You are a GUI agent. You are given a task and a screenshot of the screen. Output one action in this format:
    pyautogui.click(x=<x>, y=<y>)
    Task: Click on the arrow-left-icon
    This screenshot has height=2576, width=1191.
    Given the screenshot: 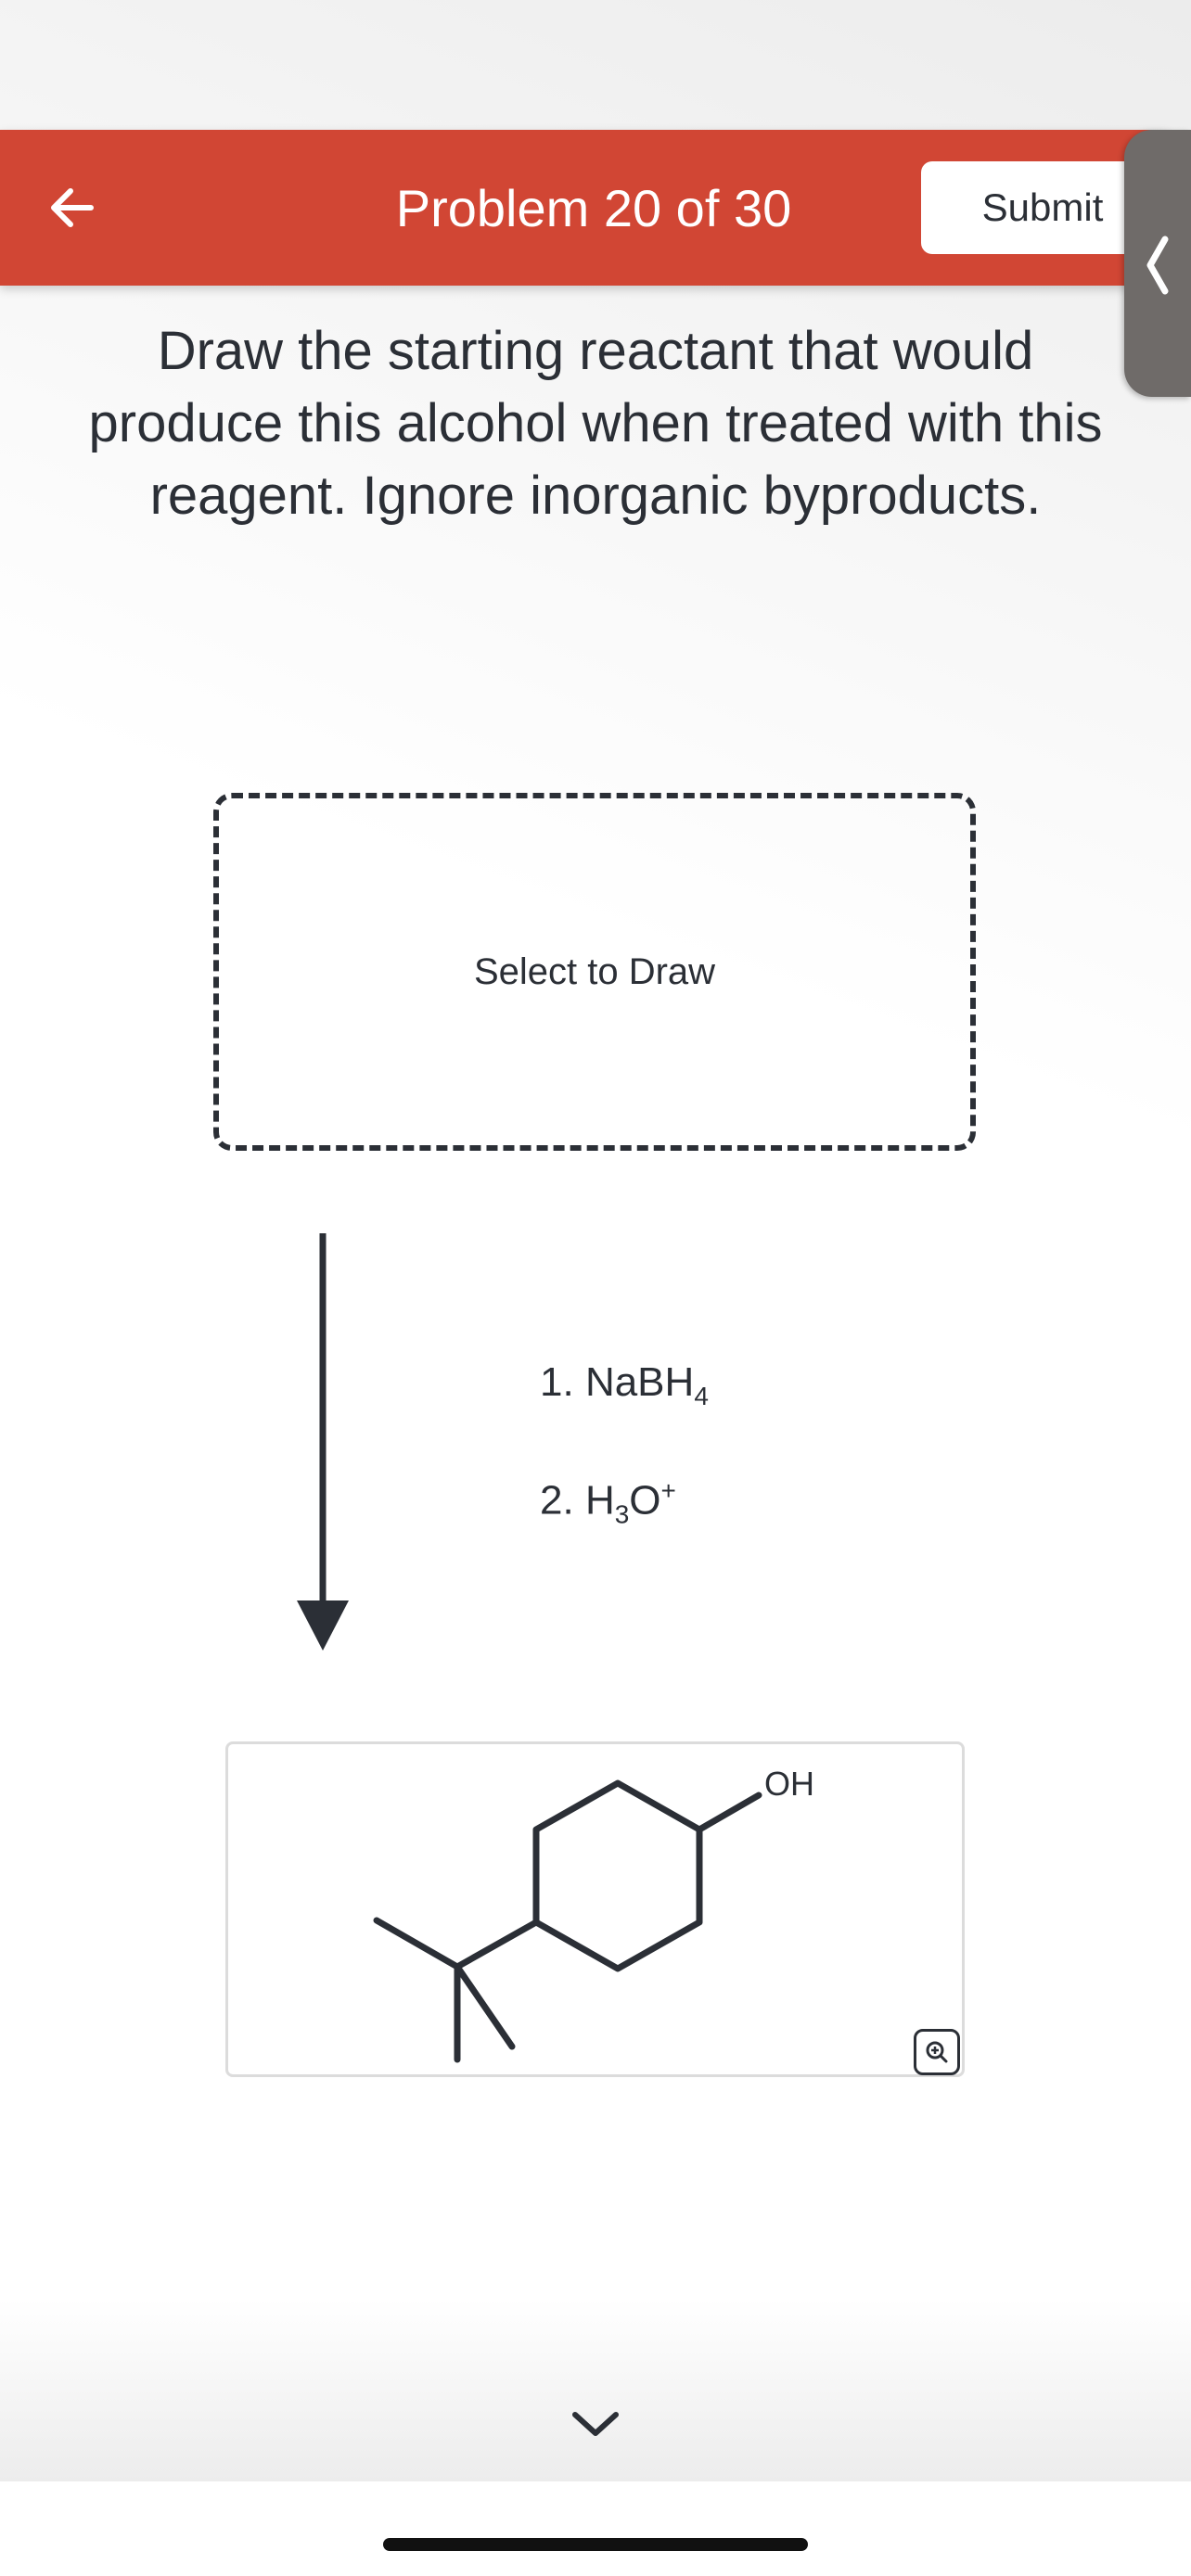 What is the action you would take?
    pyautogui.click(x=72, y=207)
    